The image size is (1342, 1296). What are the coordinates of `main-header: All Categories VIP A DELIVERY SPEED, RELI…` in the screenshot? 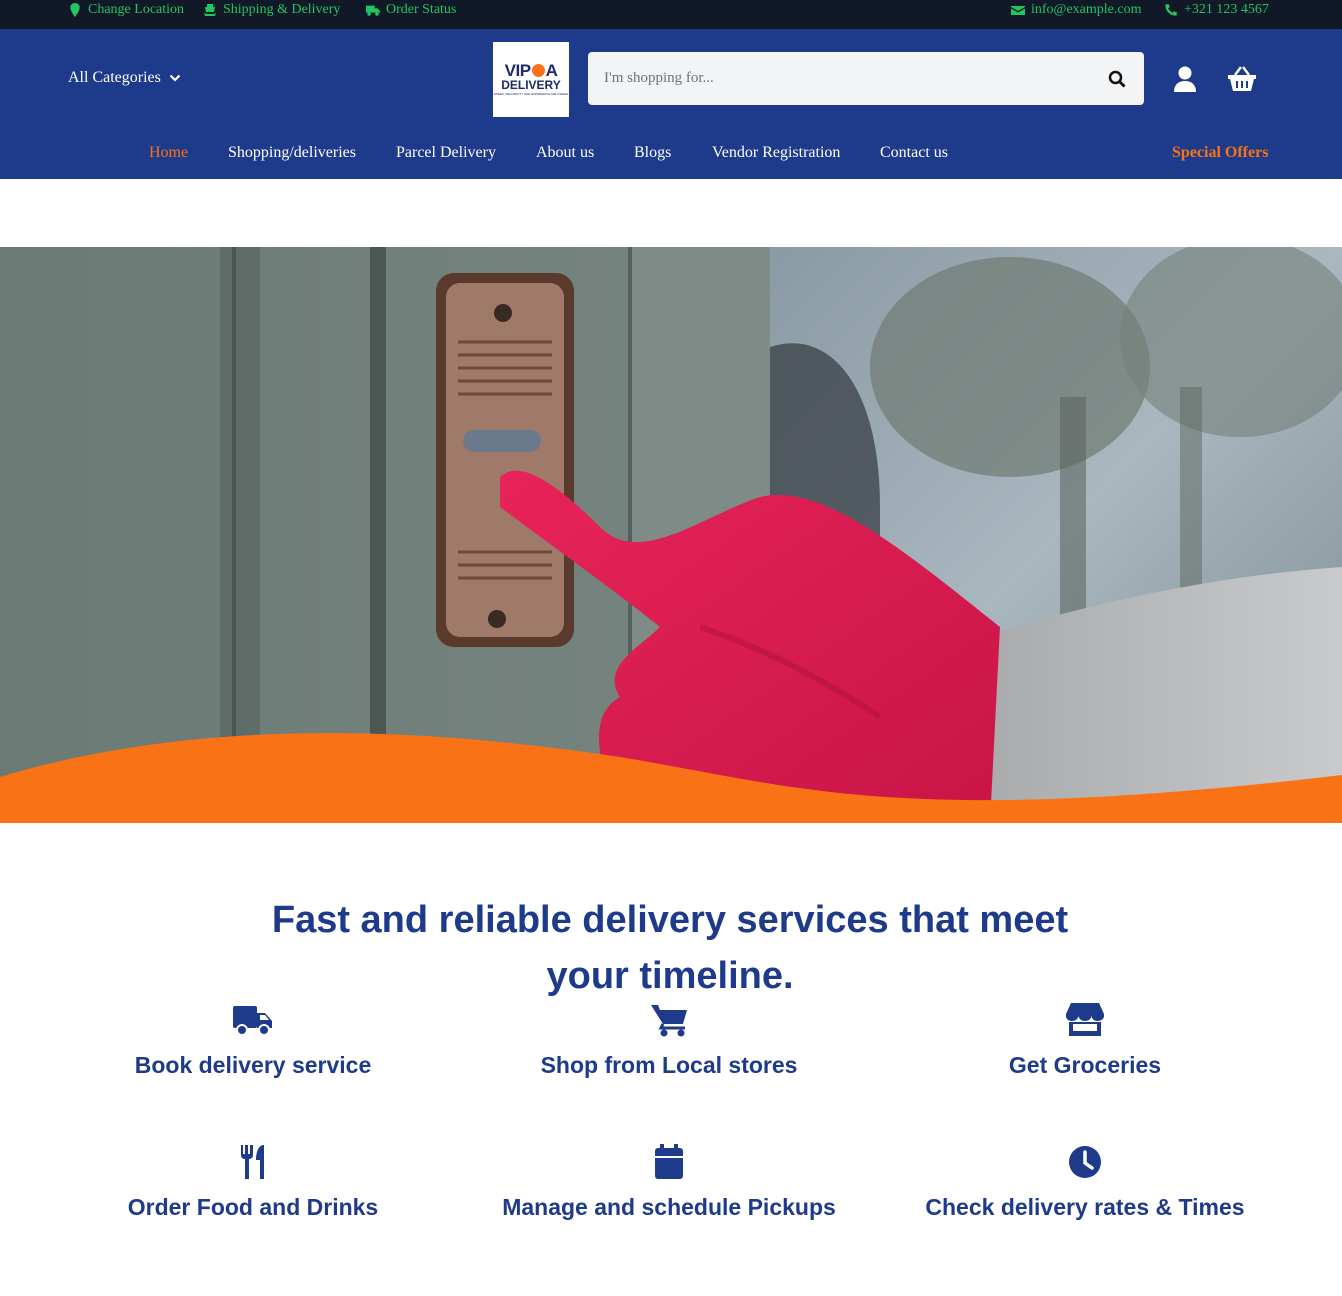 It's located at (671, 104).